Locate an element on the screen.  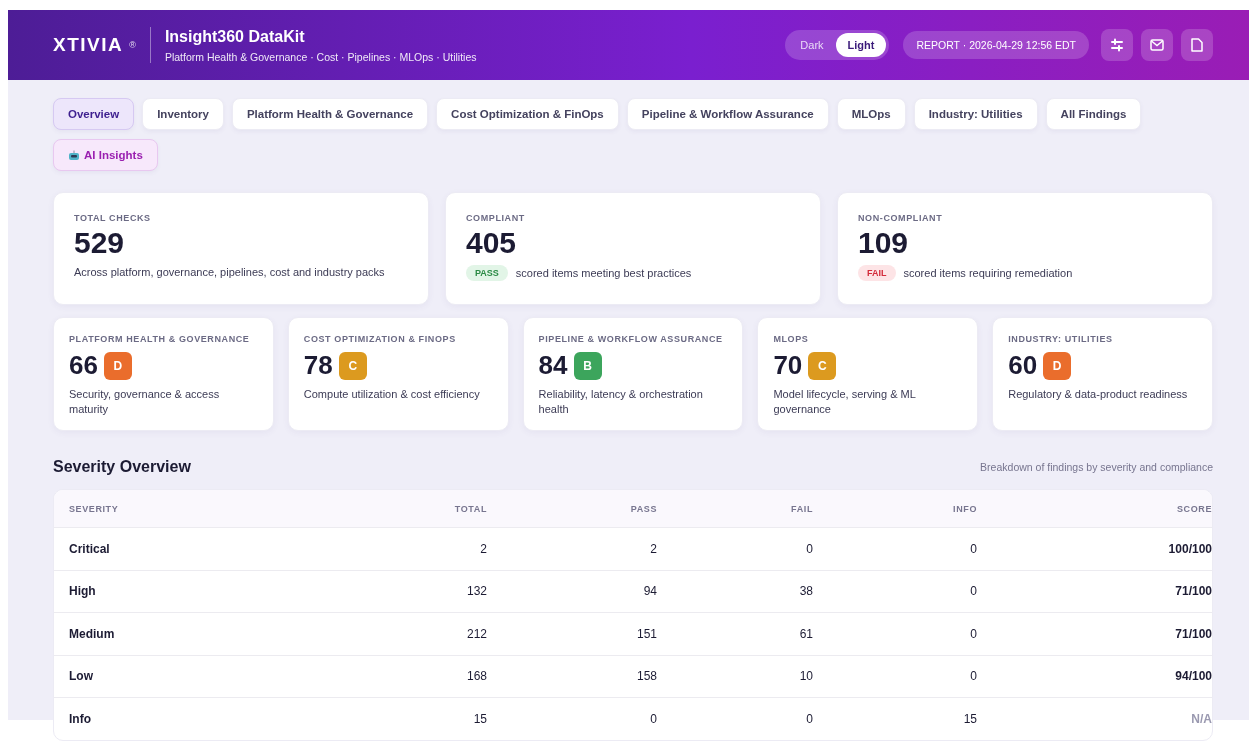
export-button is located at coordinates (1197, 45).